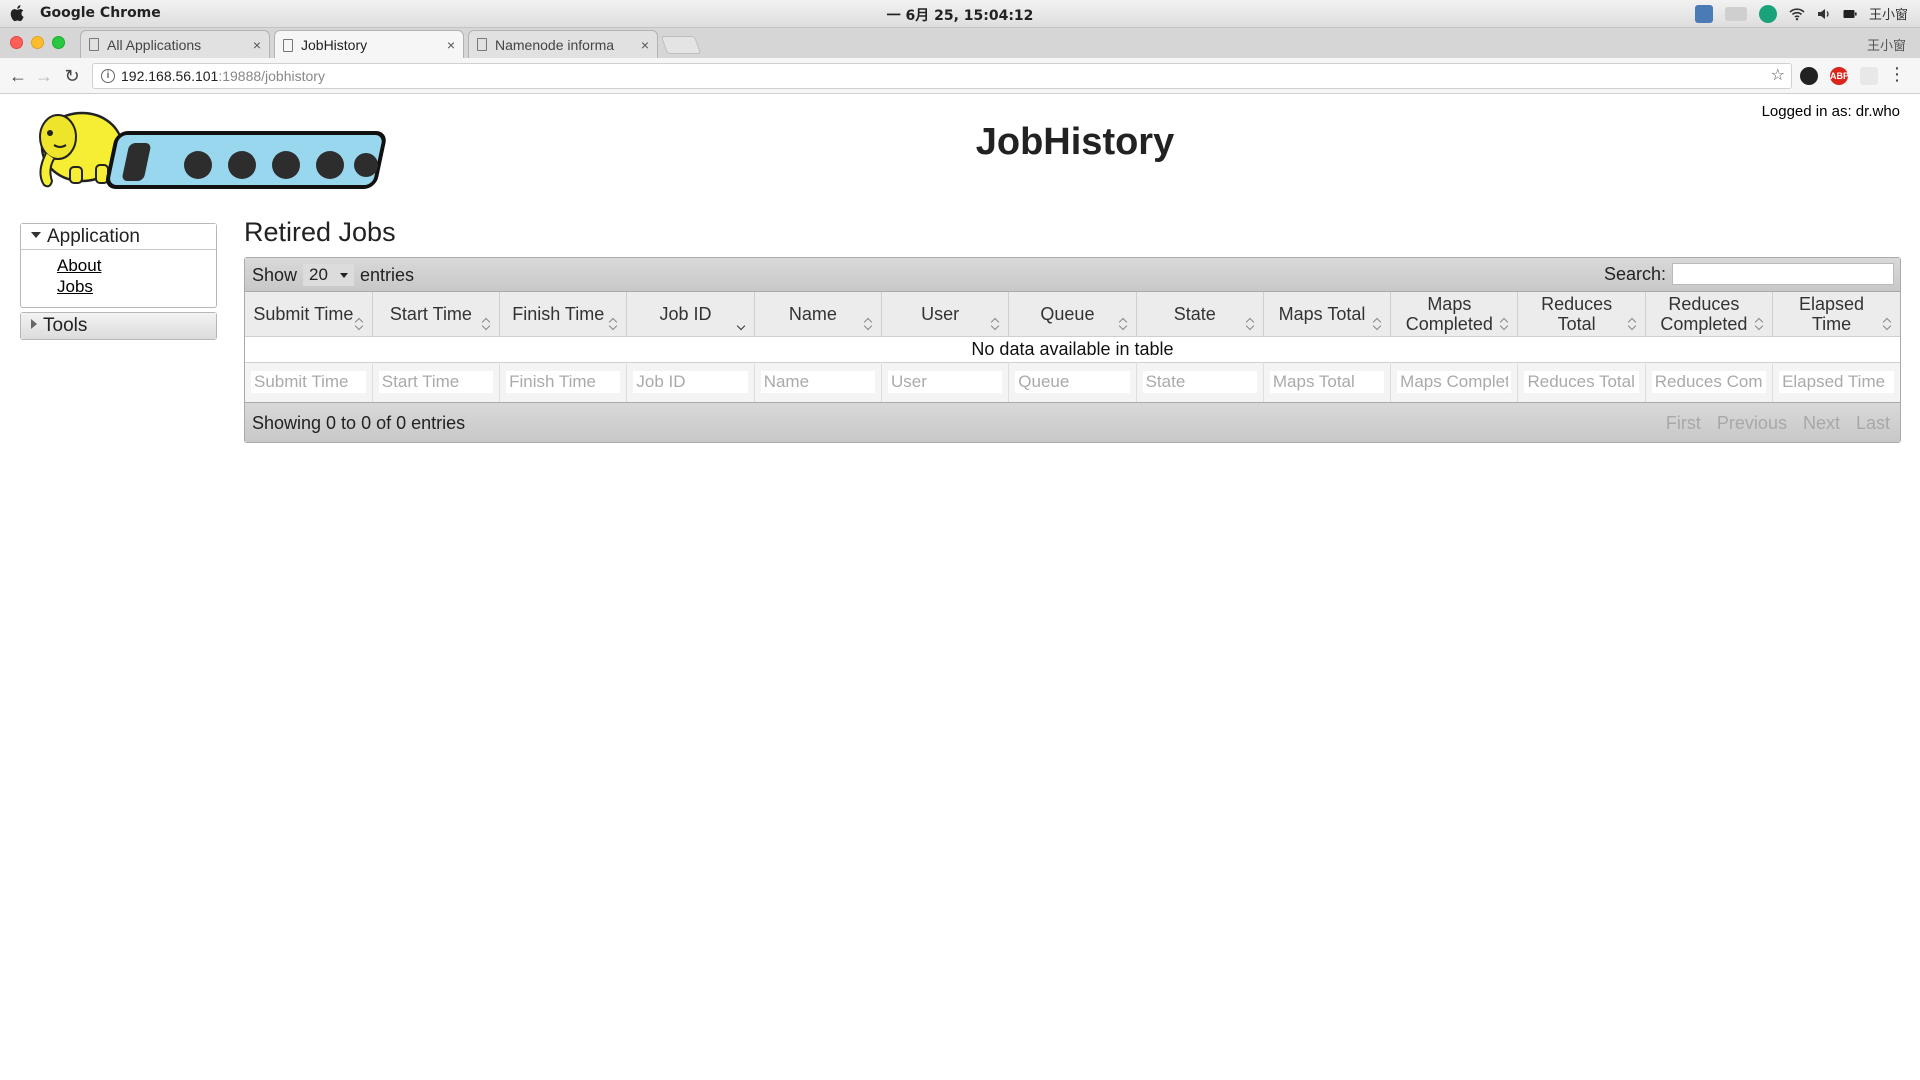  What do you see at coordinates (818, 314) in the screenshot?
I see `column-header-name: Name` at bounding box center [818, 314].